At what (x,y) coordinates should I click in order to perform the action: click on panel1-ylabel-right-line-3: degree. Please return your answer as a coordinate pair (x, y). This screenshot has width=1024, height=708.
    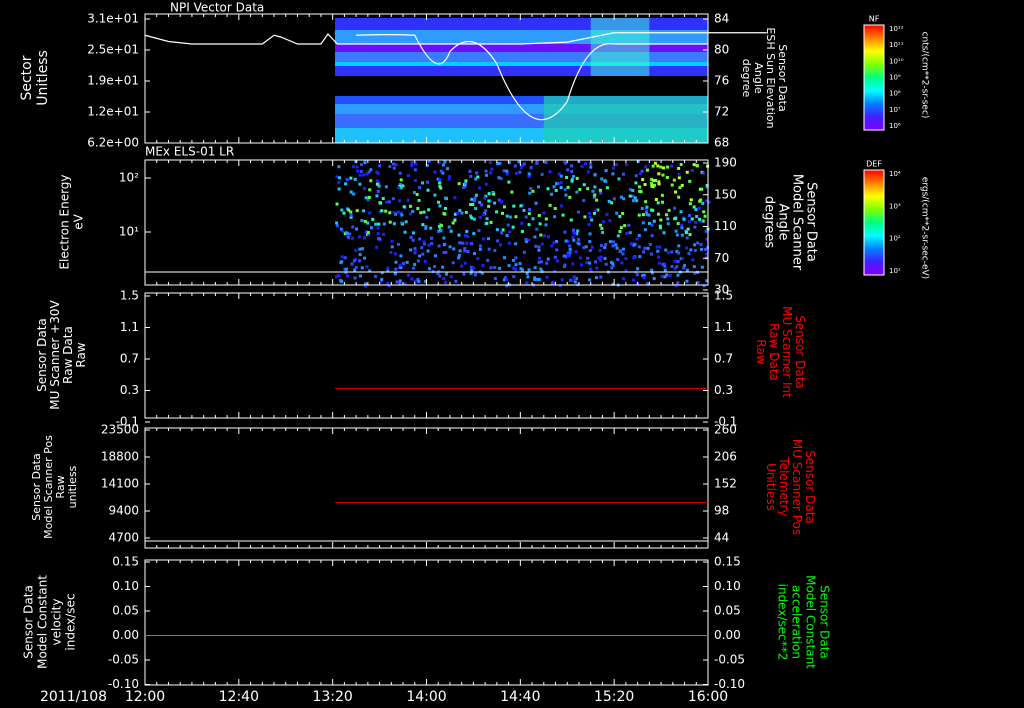
    Looking at the image, I should click on (746, 78).